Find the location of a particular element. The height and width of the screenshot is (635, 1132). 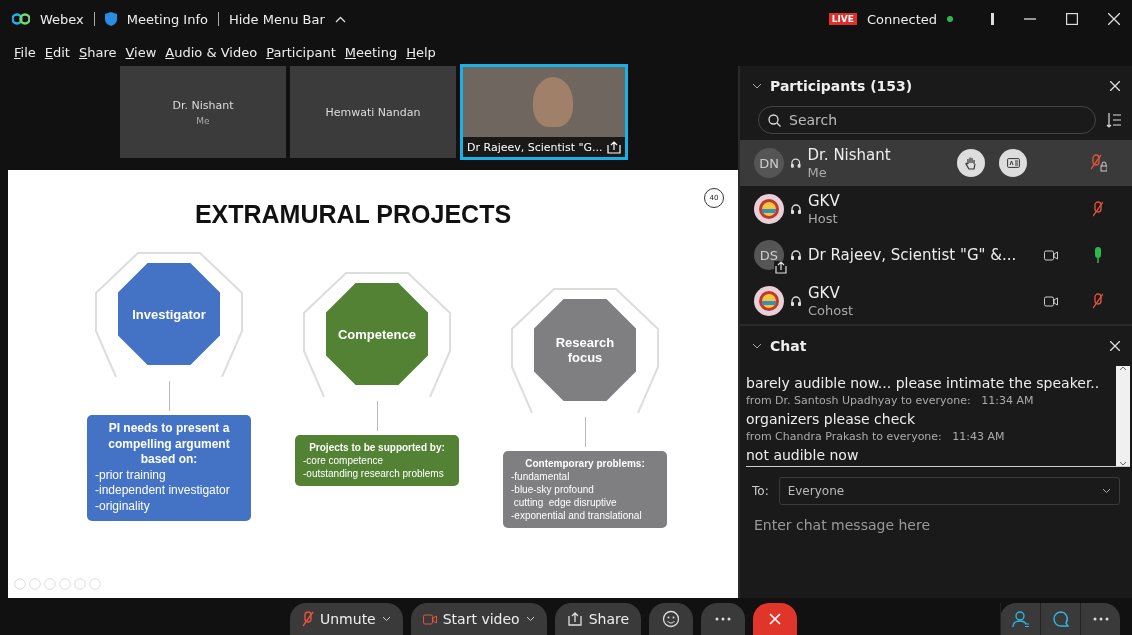

to-label: To: is located at coordinates (760, 491).